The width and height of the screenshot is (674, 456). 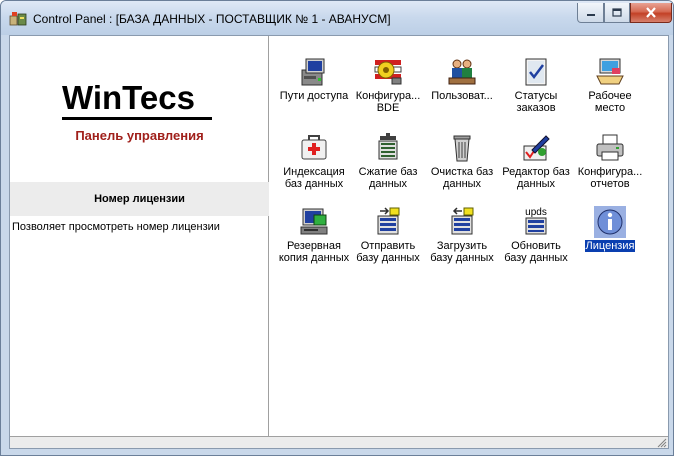 I want to click on compress-icon, so click(x=388, y=146).